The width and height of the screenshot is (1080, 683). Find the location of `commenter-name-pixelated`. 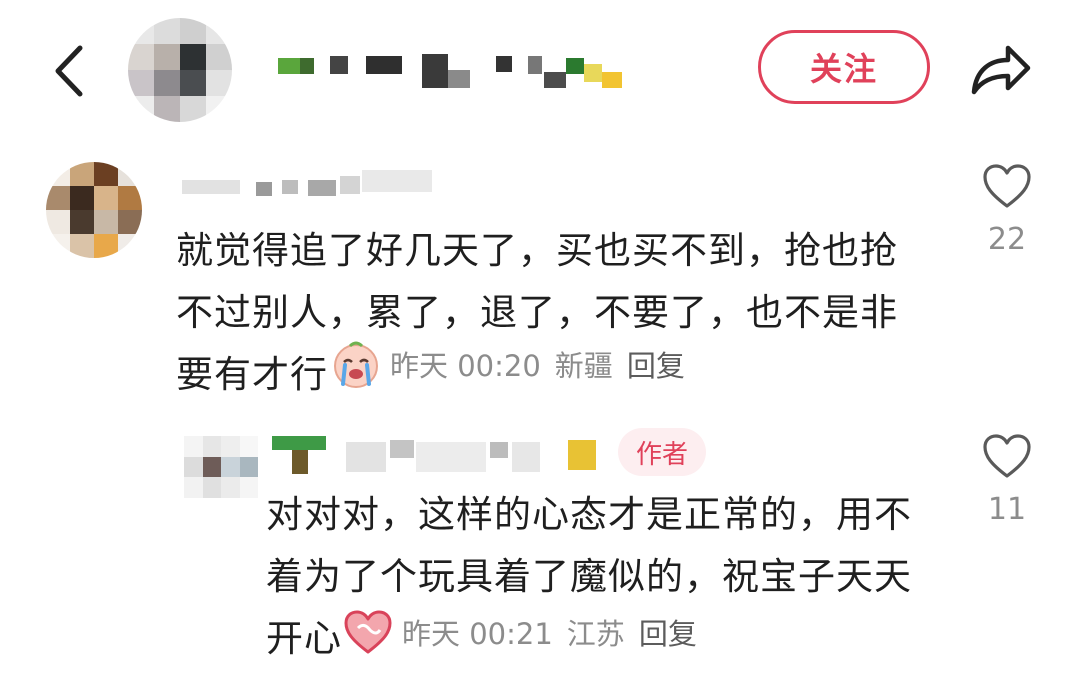

commenter-name-pixelated is located at coordinates (313, 183).